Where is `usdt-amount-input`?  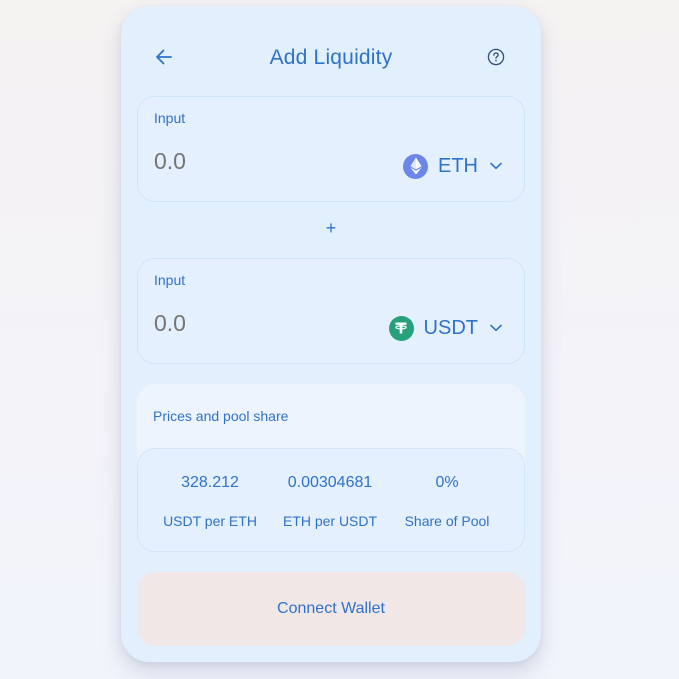 usdt-amount-input is located at coordinates (244, 323).